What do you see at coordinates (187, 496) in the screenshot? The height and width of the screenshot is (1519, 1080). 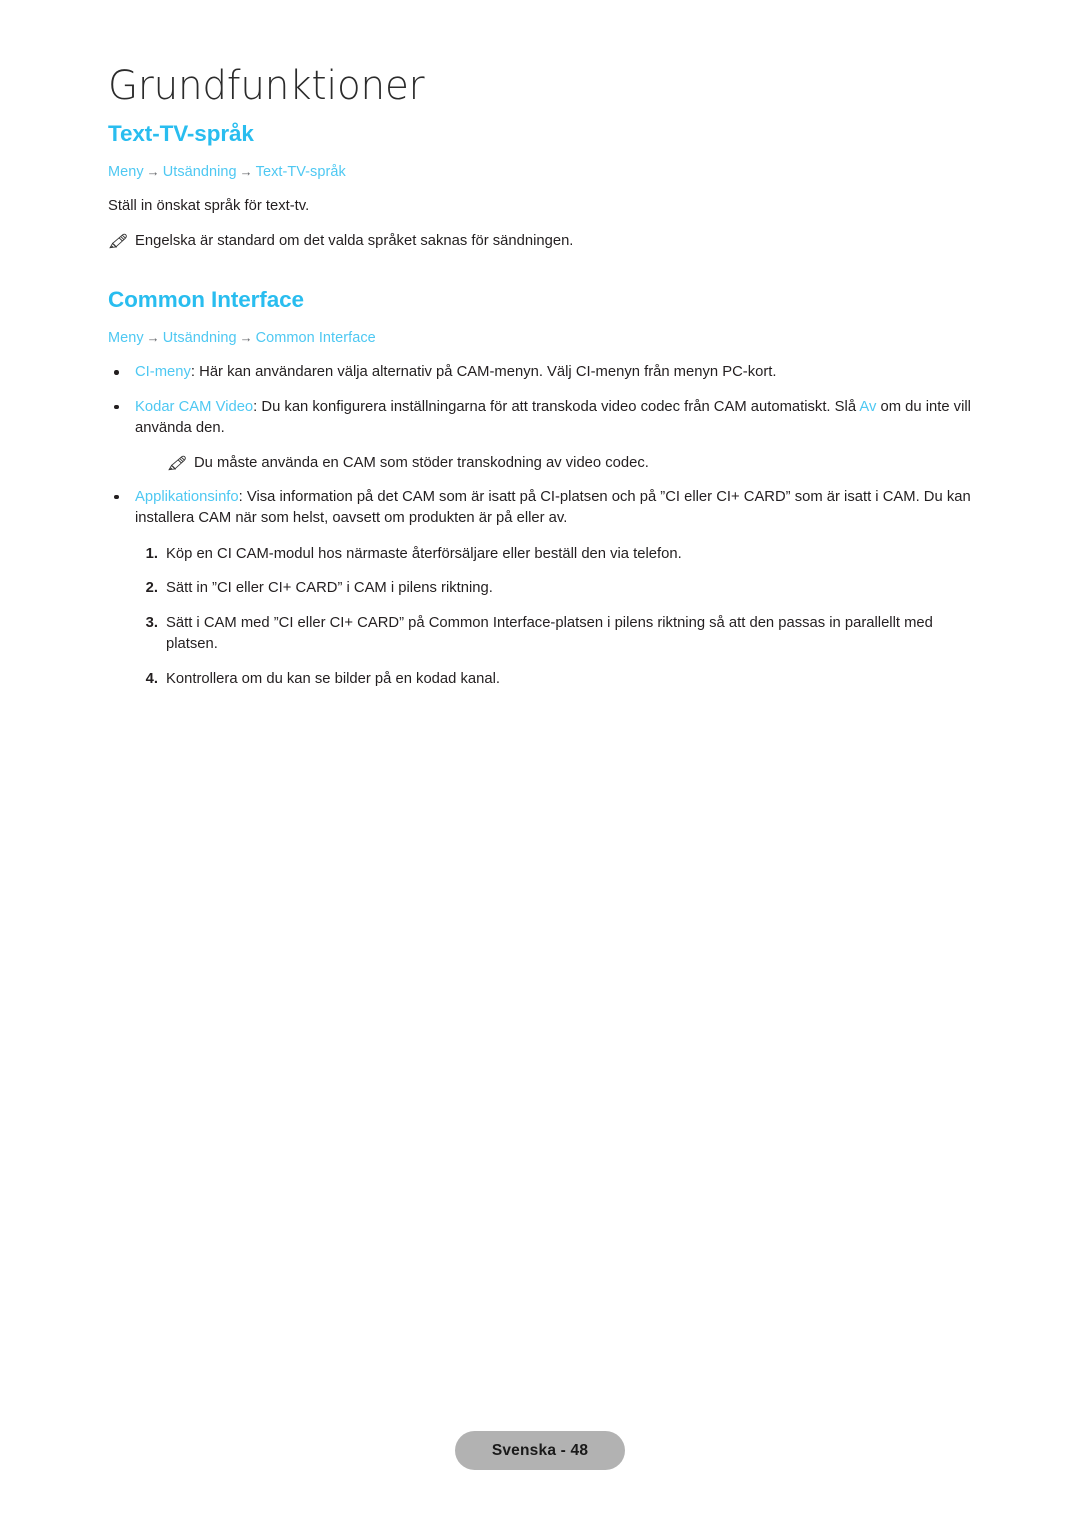 I see `bullet-keyword: Applikationsinfo` at bounding box center [187, 496].